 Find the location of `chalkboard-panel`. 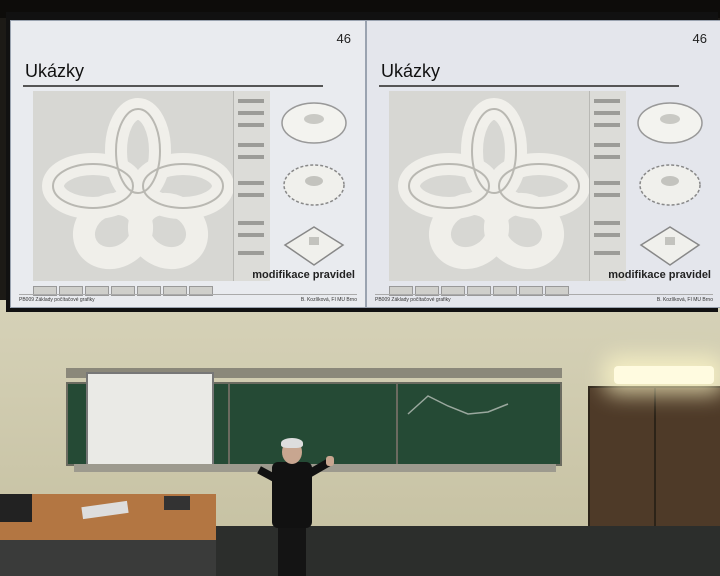

chalkboard-panel is located at coordinates (479, 424).